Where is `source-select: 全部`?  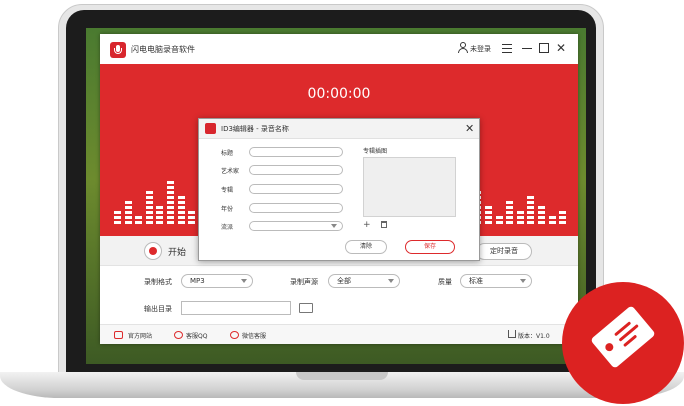
source-select: 全部 is located at coordinates (364, 281).